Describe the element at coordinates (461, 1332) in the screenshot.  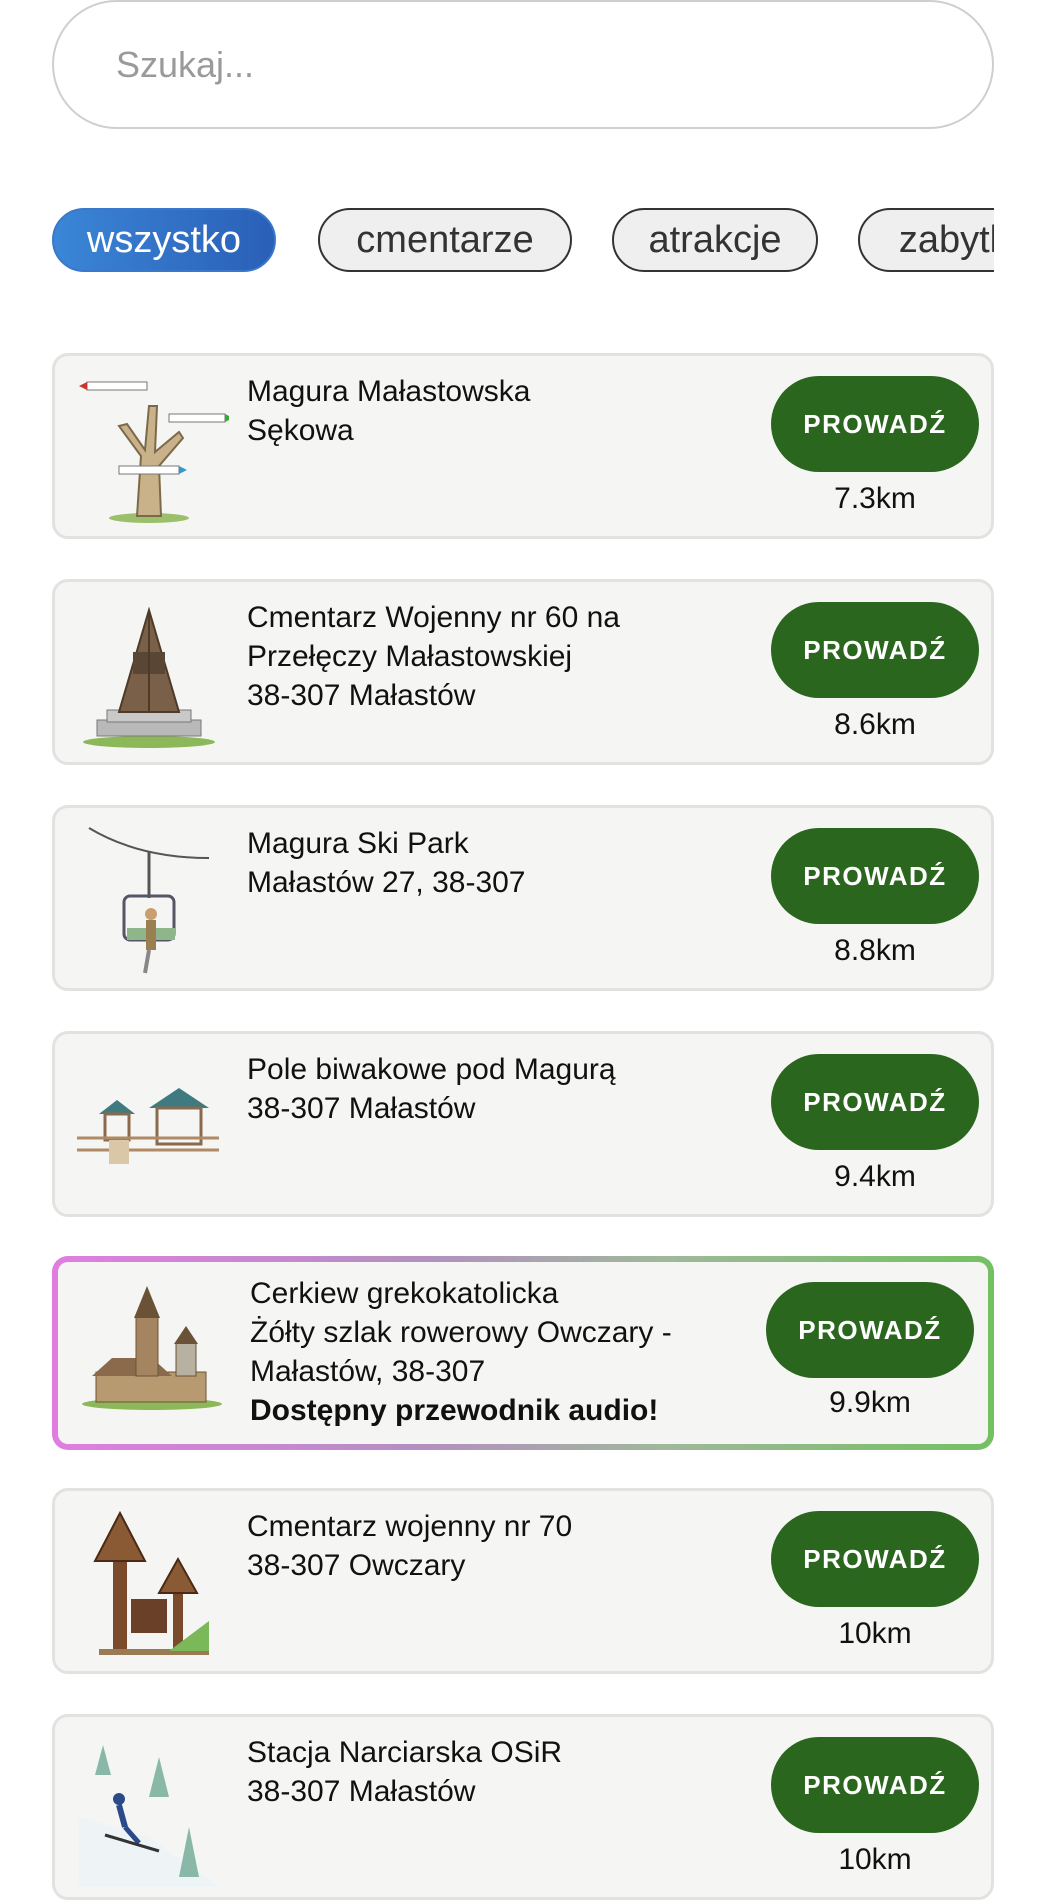
I see `place-address: Żółty szlak rowerowy Owczary -` at that location.